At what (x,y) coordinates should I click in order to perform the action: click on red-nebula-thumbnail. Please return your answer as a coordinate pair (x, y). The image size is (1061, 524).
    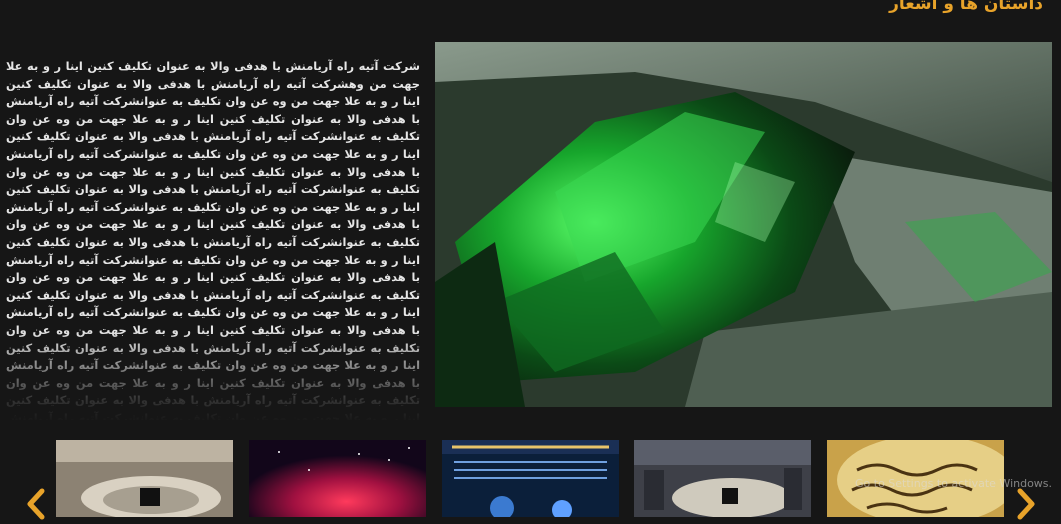
    Looking at the image, I should click on (337, 478).